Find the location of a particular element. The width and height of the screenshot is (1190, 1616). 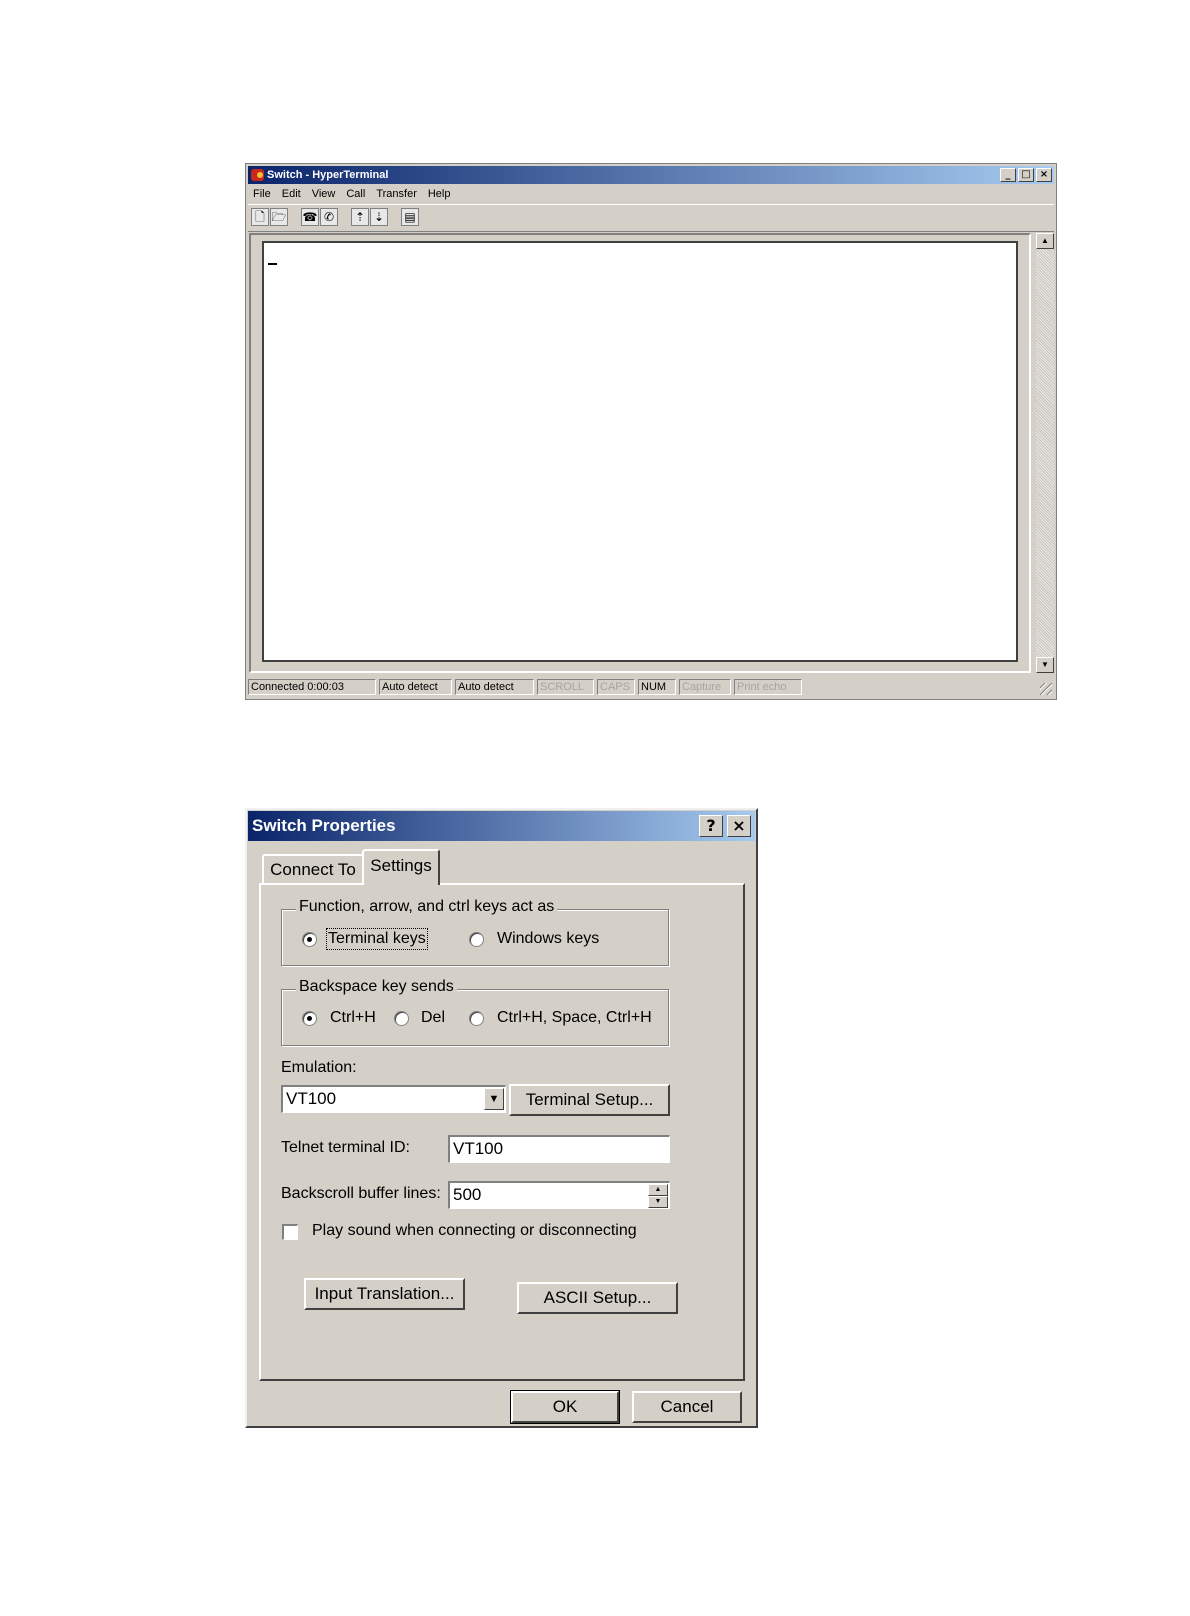

emulation-value: VT100 is located at coordinates (311, 1098).